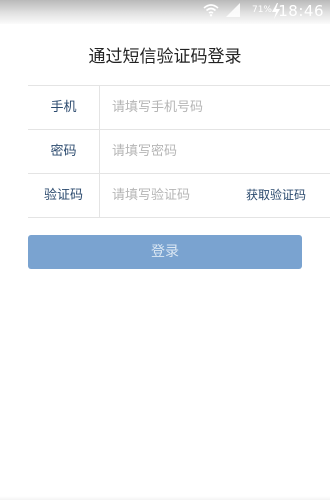 The image size is (330, 500). I want to click on get-code-button: 获取验证码, so click(276, 195).